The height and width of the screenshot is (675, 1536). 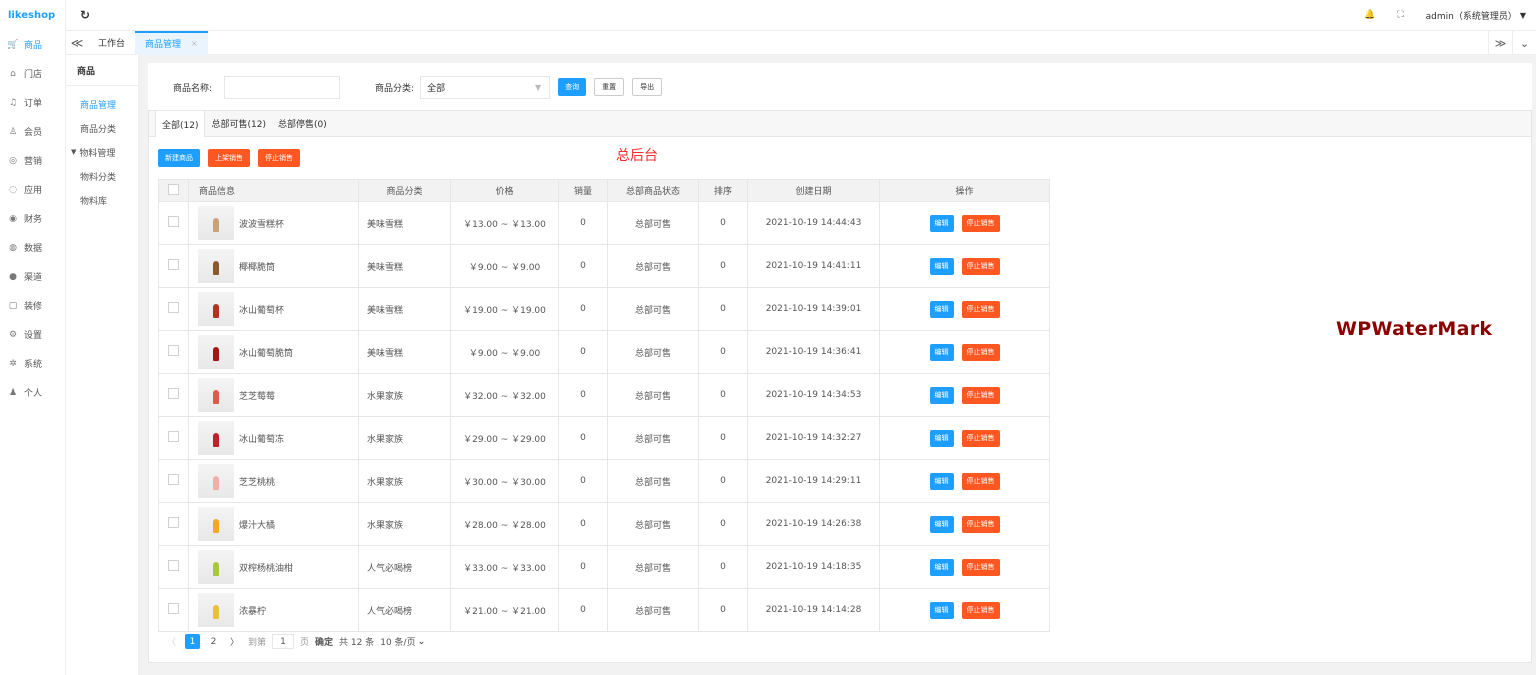 What do you see at coordinates (102, 128) in the screenshot?
I see `submenu-item-goods-category: 商品分类` at bounding box center [102, 128].